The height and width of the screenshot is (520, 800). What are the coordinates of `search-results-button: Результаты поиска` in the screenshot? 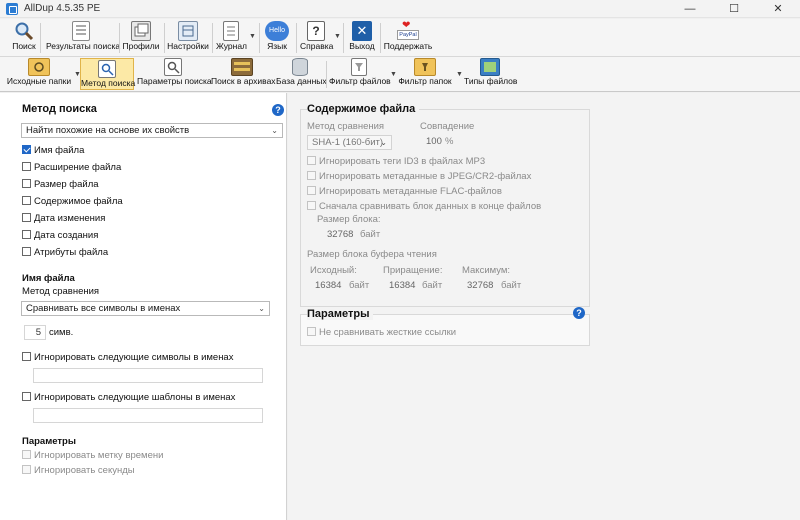 It's located at (83, 36).